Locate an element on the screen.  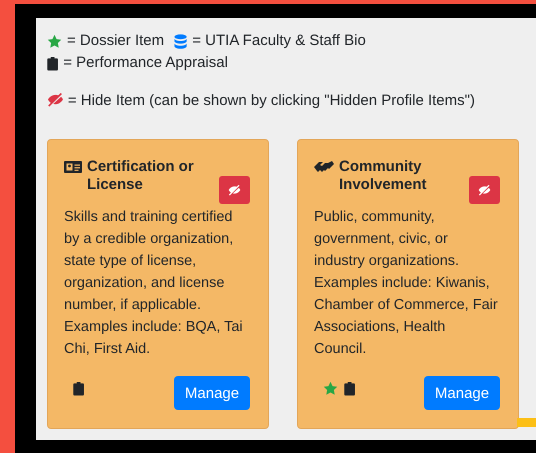
card-description: Skills and training certified by a credible organization, state type of license, organization, and license number, if applicable. Examples include: BQA, Tai Chi, First Aid. is located at coordinates (154, 283).